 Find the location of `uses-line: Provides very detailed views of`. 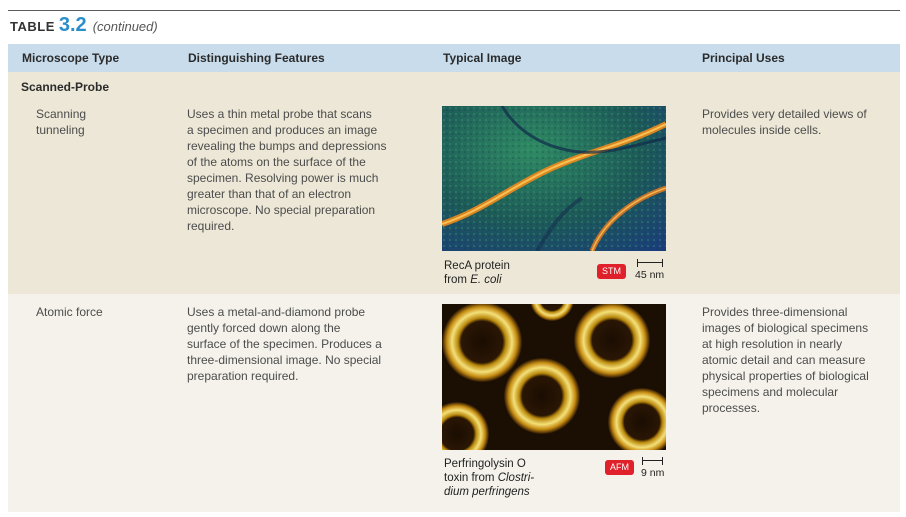

uses-line: Provides very detailed views of is located at coordinates (784, 114).